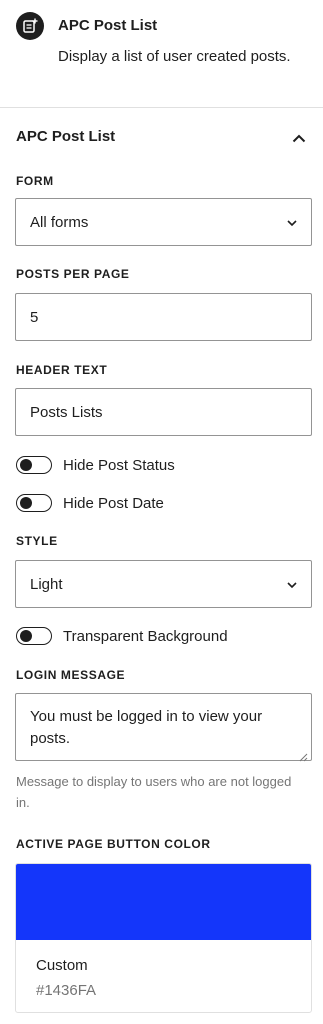 The width and height of the screenshot is (323, 1024). I want to click on transparent-background-label: Transparent Background, so click(145, 636).